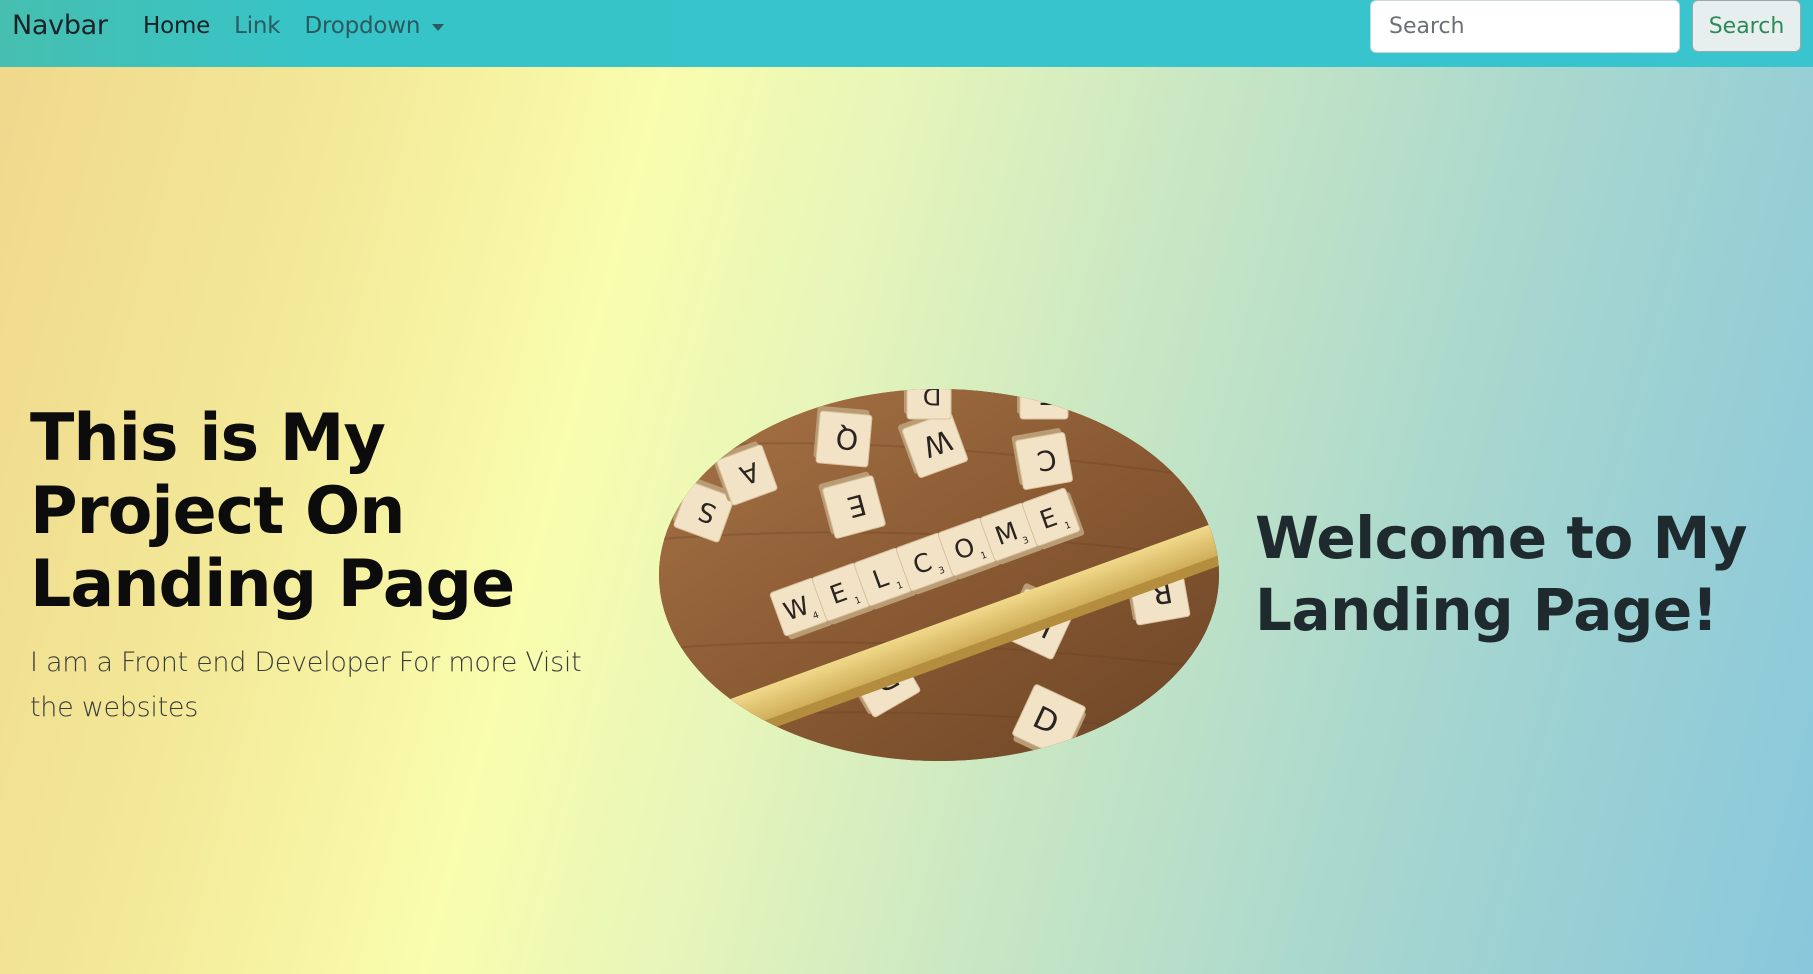 The height and width of the screenshot is (974, 1813). I want to click on nav-dropdown: Dropdown, so click(374, 26).